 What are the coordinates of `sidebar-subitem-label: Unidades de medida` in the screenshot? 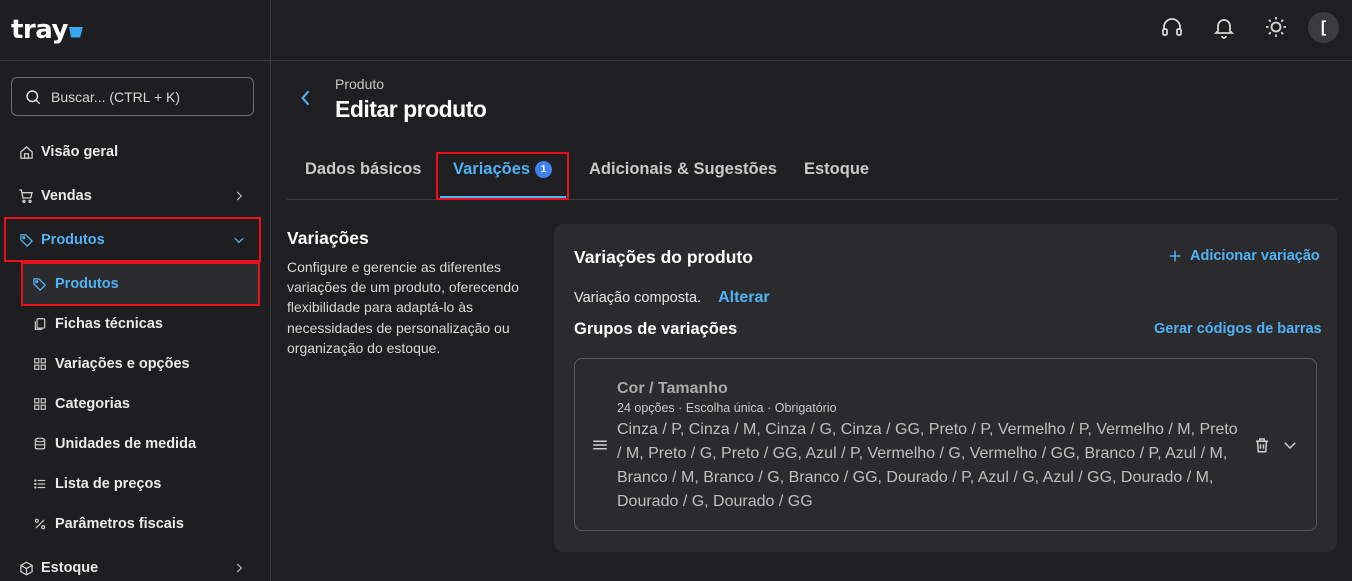 It's located at (126, 444).